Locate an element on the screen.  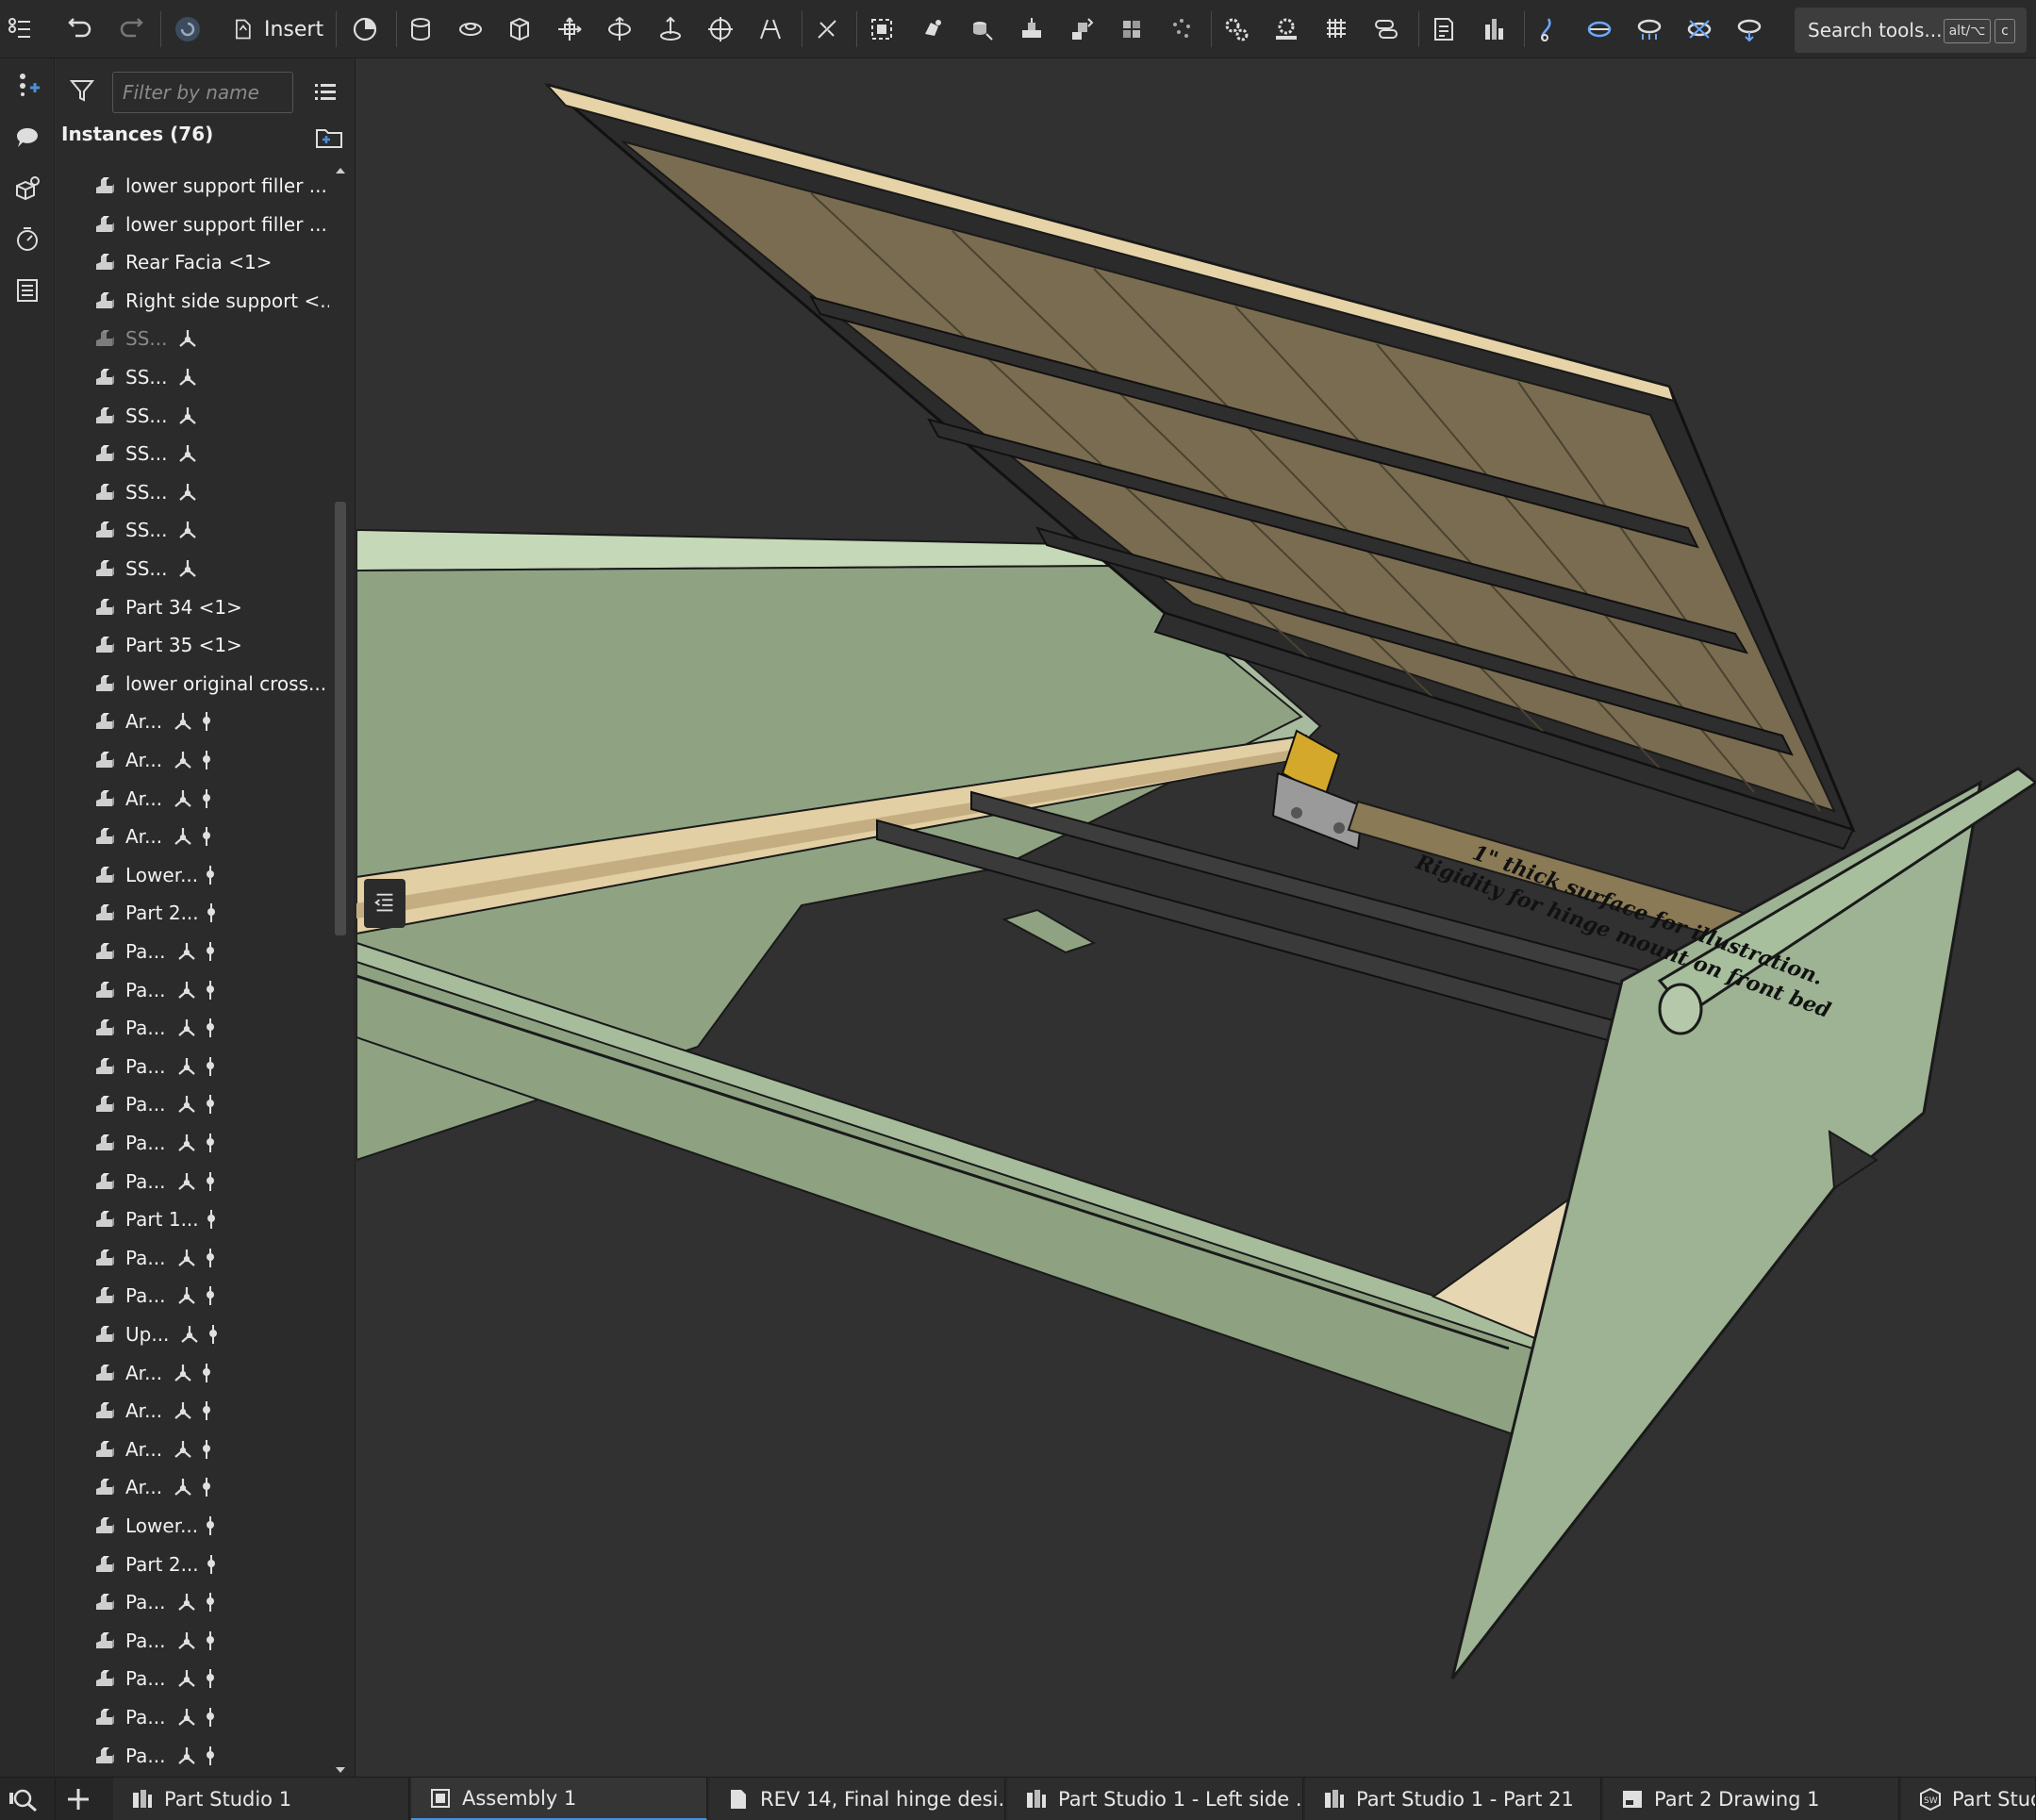
instance-scrollbar is located at coordinates (340, 970).